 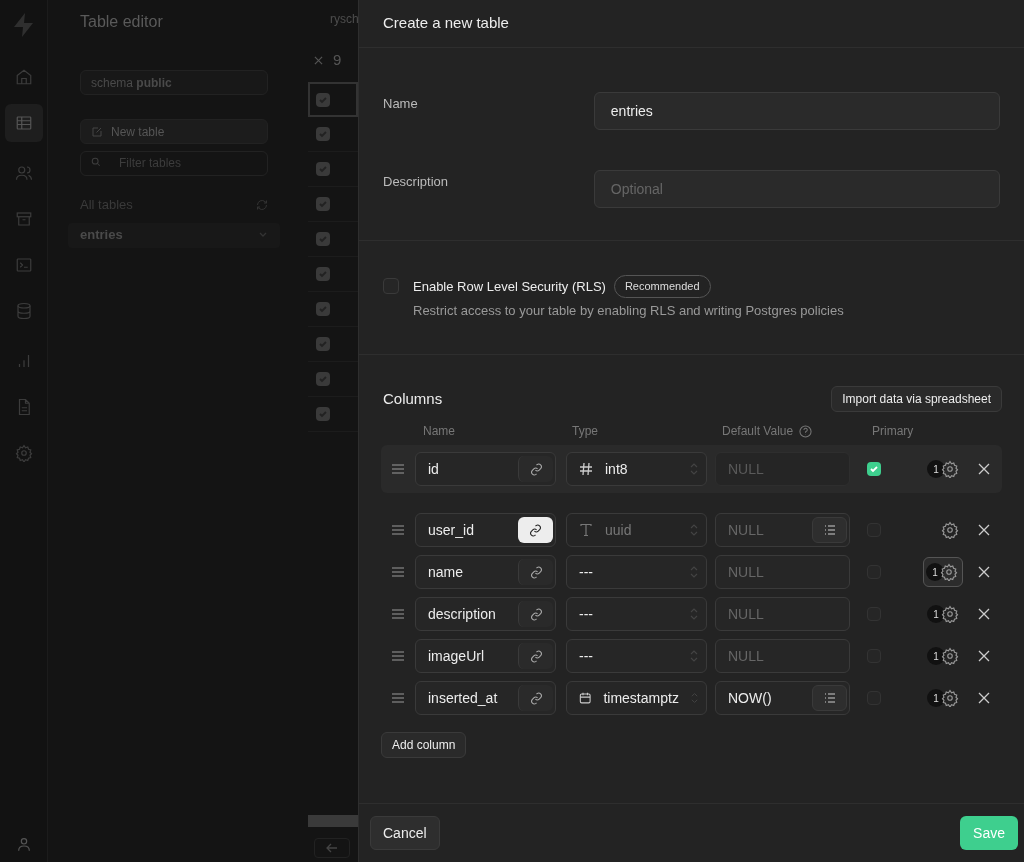 What do you see at coordinates (893, 431) in the screenshot?
I see `column-header: Primary` at bounding box center [893, 431].